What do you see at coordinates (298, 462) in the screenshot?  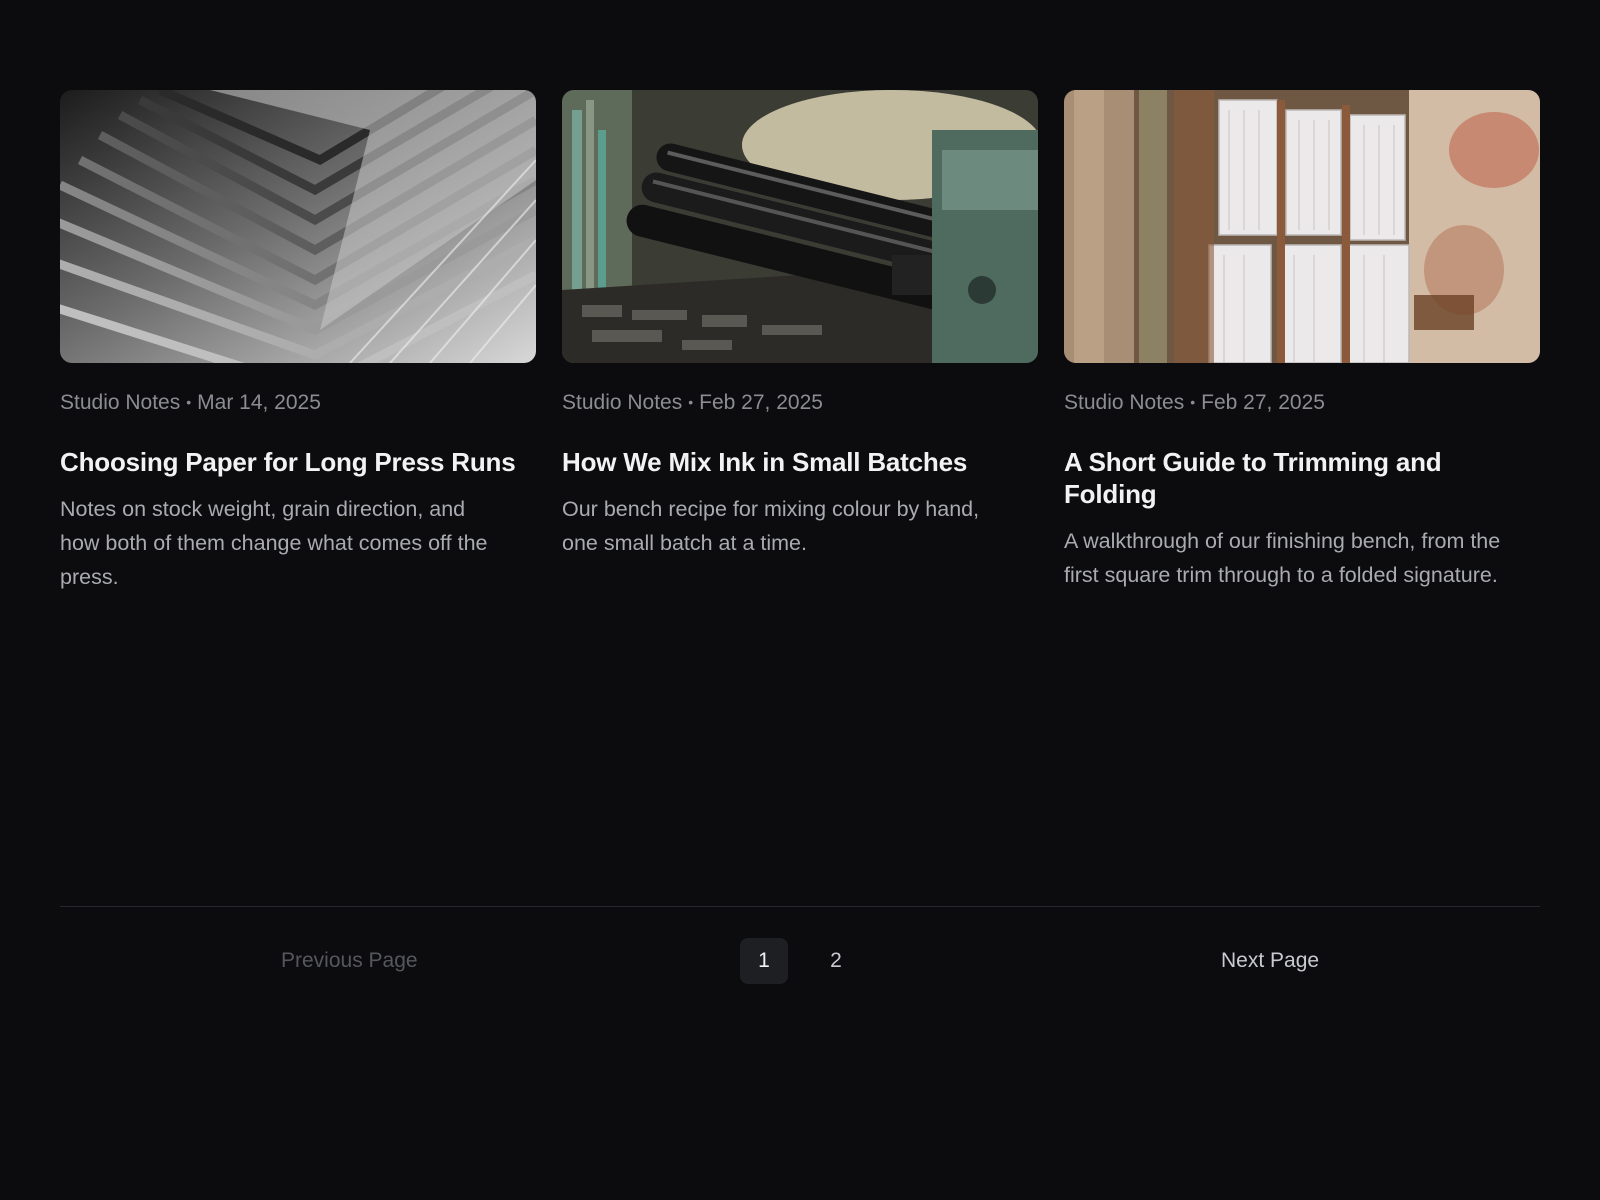 I see `post-title: Choosing Paper for Long Press Runs` at bounding box center [298, 462].